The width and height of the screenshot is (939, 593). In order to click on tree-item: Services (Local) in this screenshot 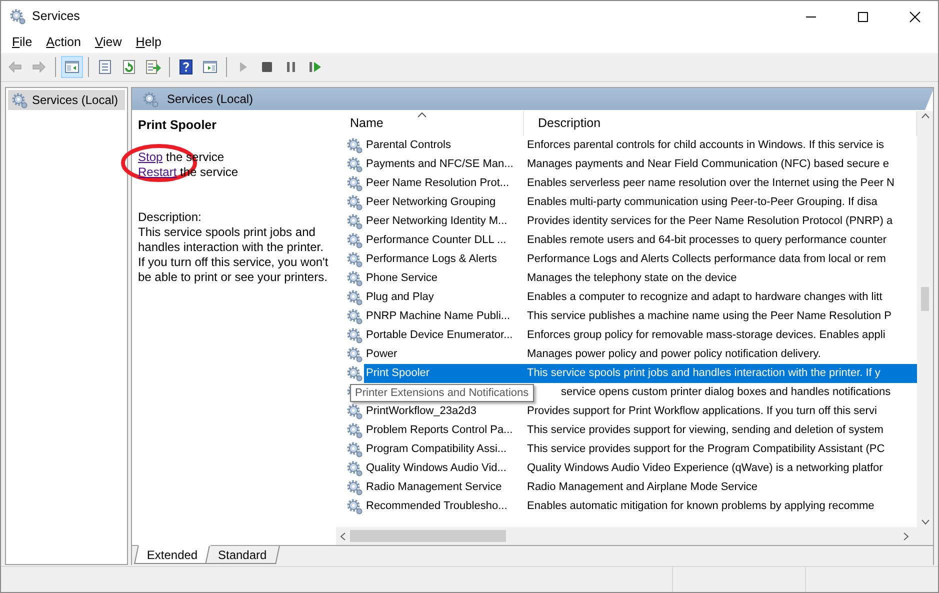, I will do `click(66, 100)`.